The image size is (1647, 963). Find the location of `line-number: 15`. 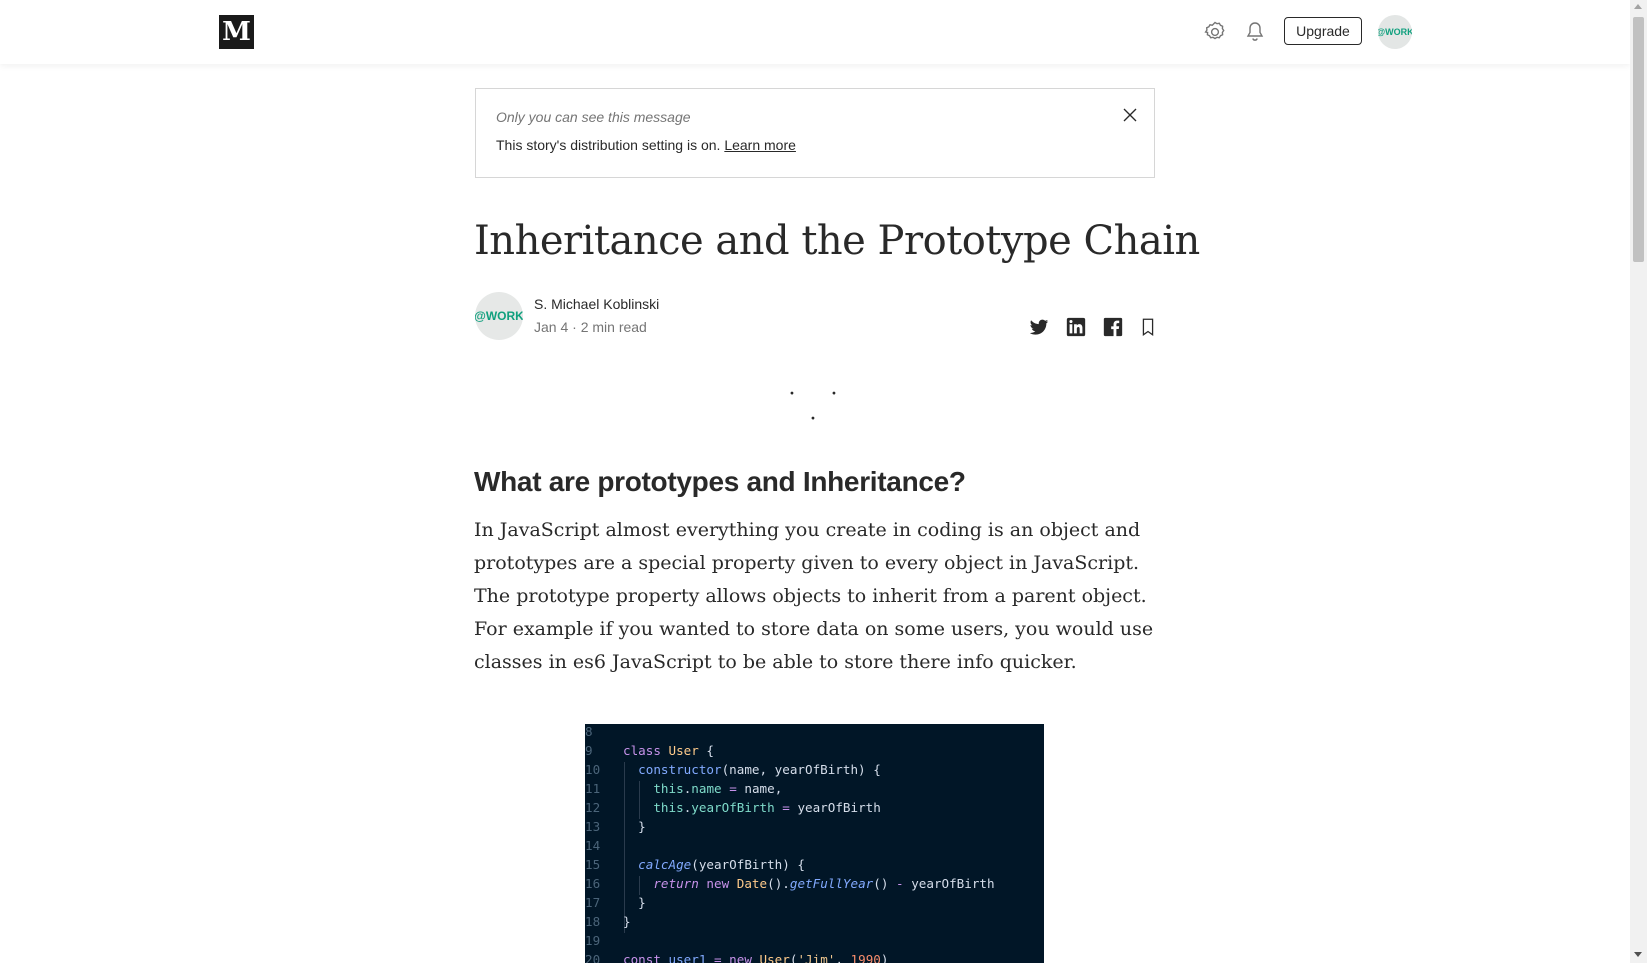

line-number: 15 is located at coordinates (593, 864).